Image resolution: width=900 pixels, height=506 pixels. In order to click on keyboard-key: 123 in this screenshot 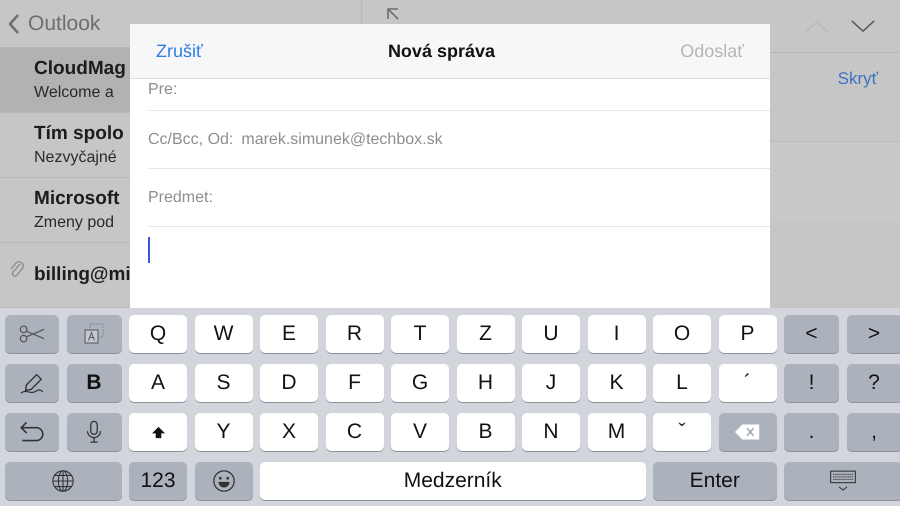, I will do `click(158, 481)`.